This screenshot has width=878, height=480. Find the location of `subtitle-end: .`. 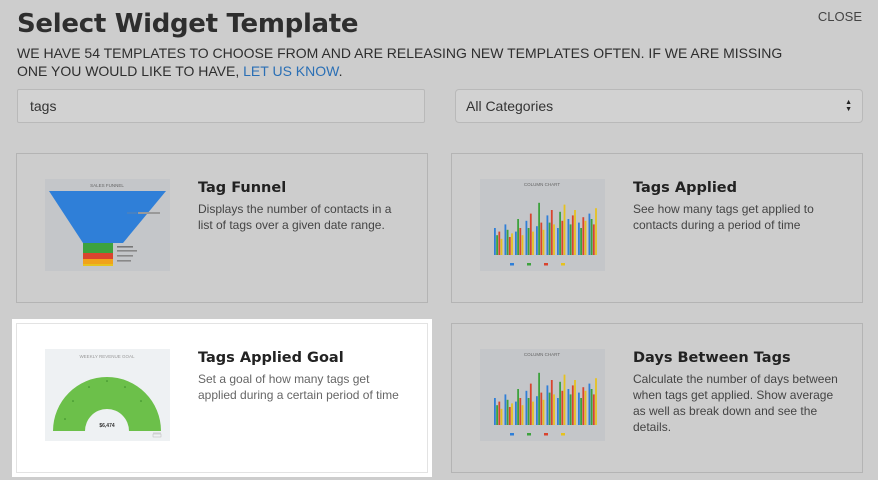

subtitle-end: . is located at coordinates (340, 71).